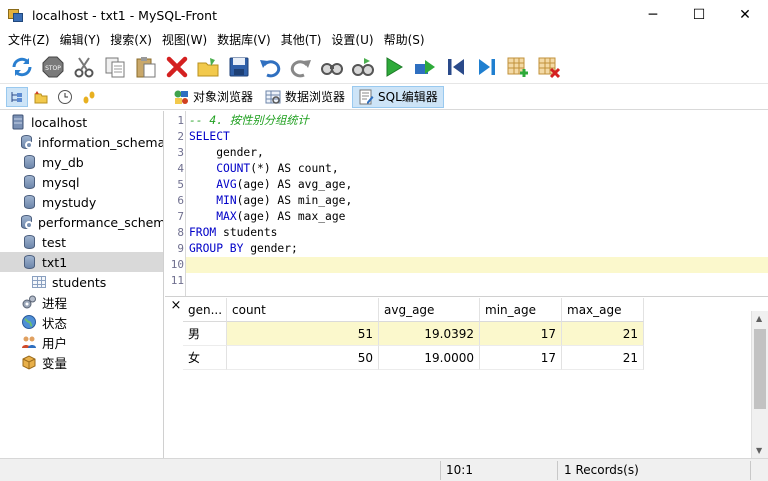 The width and height of the screenshot is (768, 481). What do you see at coordinates (55, 343) in the screenshot?
I see `tree-item-label: 用户` at bounding box center [55, 343].